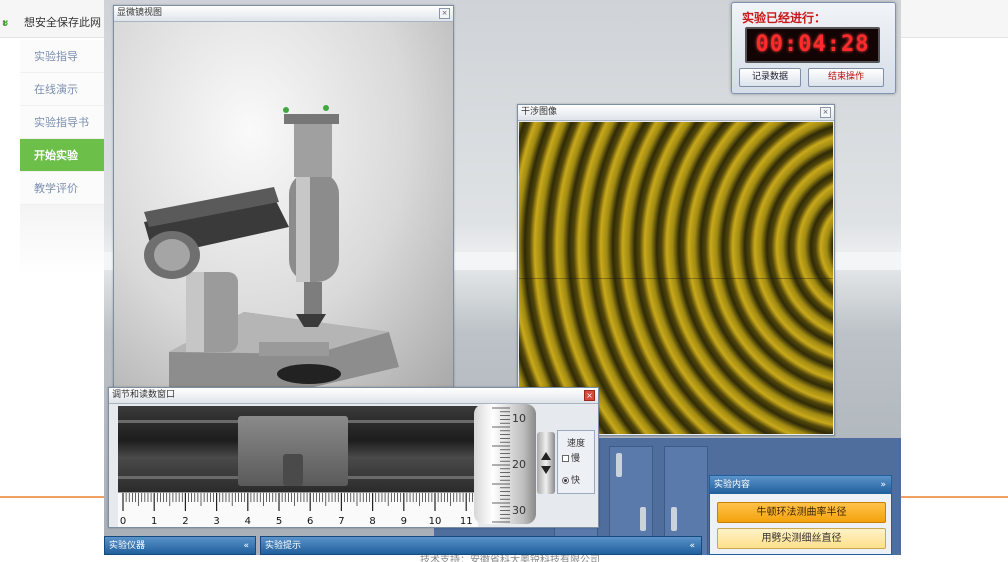  What do you see at coordinates (676, 278) in the screenshot?
I see `crosshair-line` at bounding box center [676, 278].